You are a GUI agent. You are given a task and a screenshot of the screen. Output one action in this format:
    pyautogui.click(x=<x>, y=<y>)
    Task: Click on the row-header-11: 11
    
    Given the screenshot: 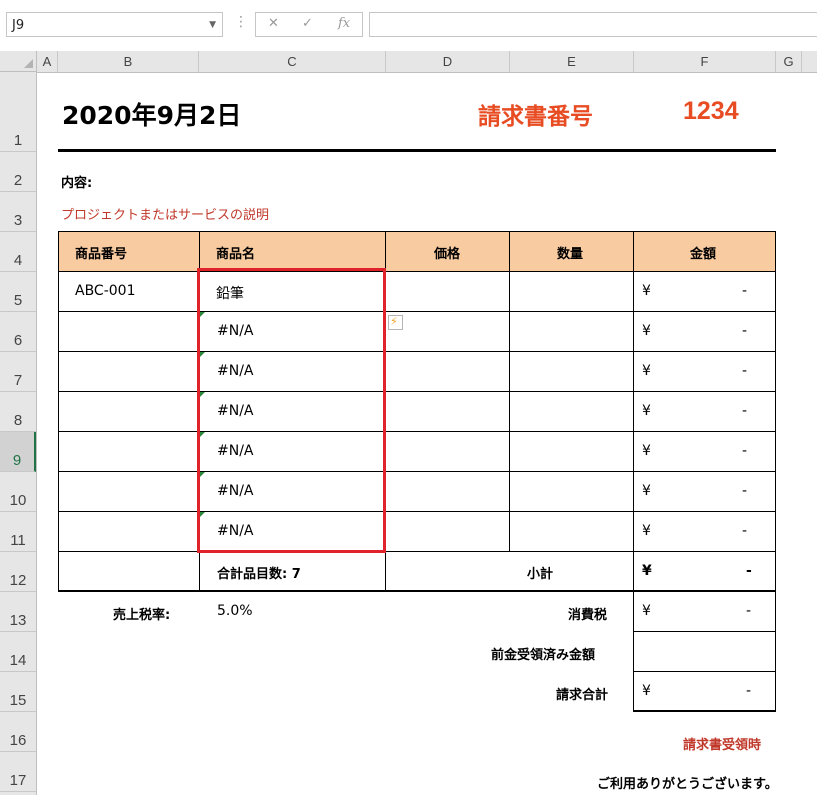 What is the action you would take?
    pyautogui.click(x=18, y=532)
    